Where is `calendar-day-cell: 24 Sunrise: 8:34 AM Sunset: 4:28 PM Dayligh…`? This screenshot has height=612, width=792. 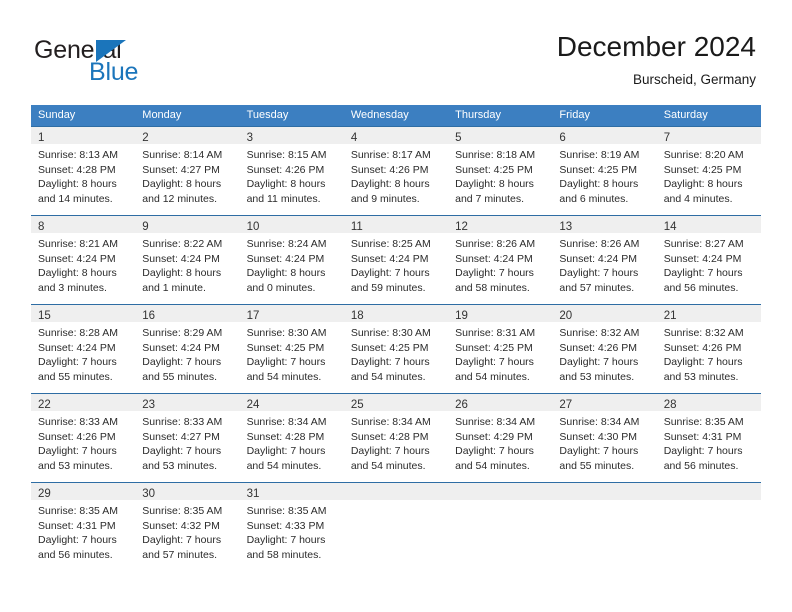
calendar-day-cell: 24 Sunrise: 8:34 AM Sunset: 4:28 PM Dayligh… is located at coordinates (291, 438).